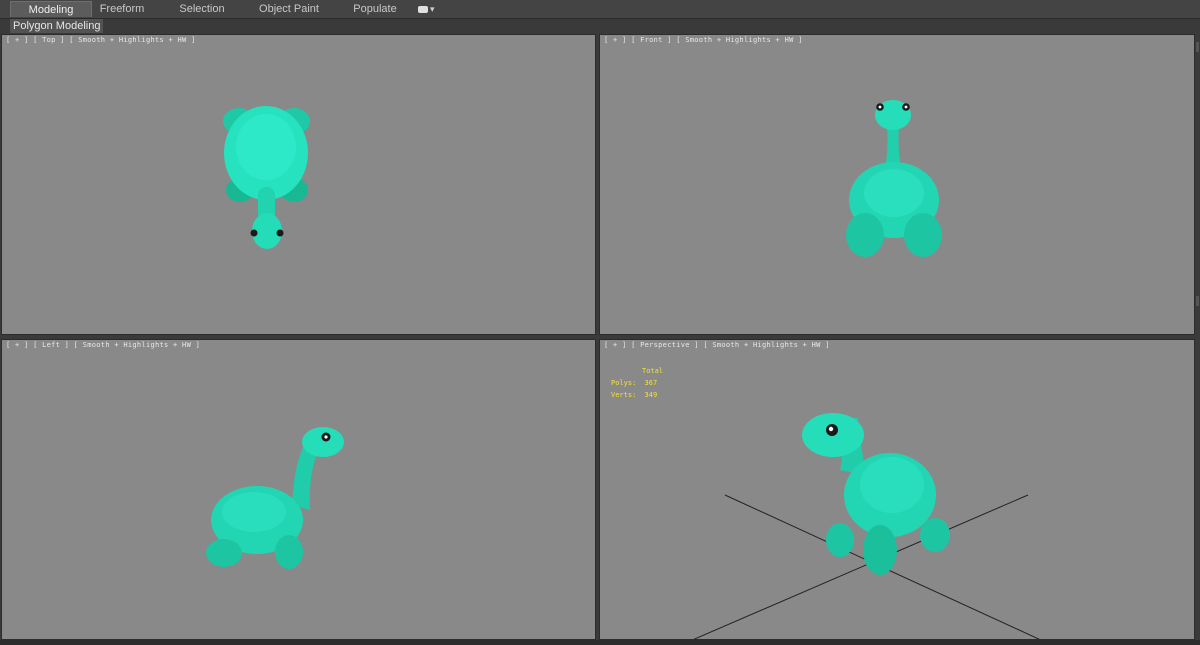 Image resolution: width=1200 pixels, height=645 pixels. I want to click on model-head, so click(323, 442).